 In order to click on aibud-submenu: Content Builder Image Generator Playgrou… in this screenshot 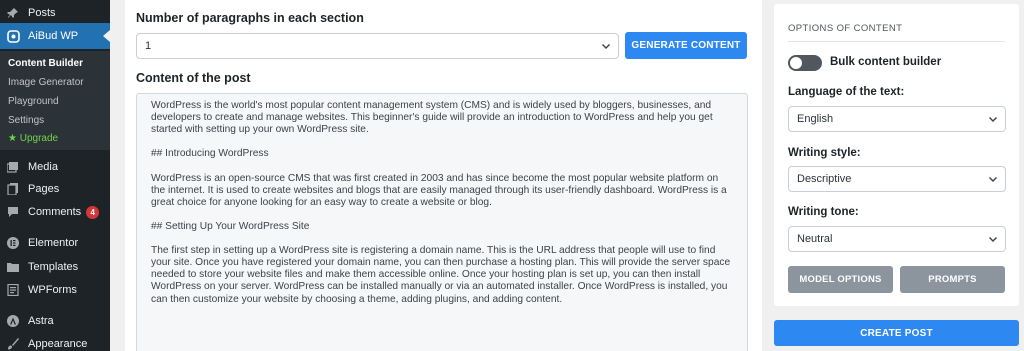, I will do `click(55, 100)`.